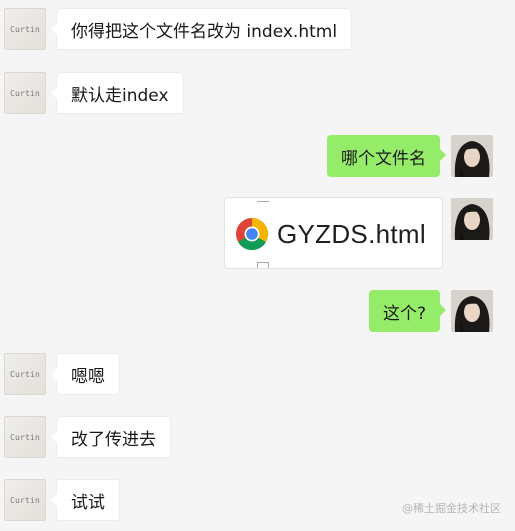 The height and width of the screenshot is (531, 515). What do you see at coordinates (451, 508) in the screenshot?
I see `watermark: @稀土掘金技术社区` at bounding box center [451, 508].